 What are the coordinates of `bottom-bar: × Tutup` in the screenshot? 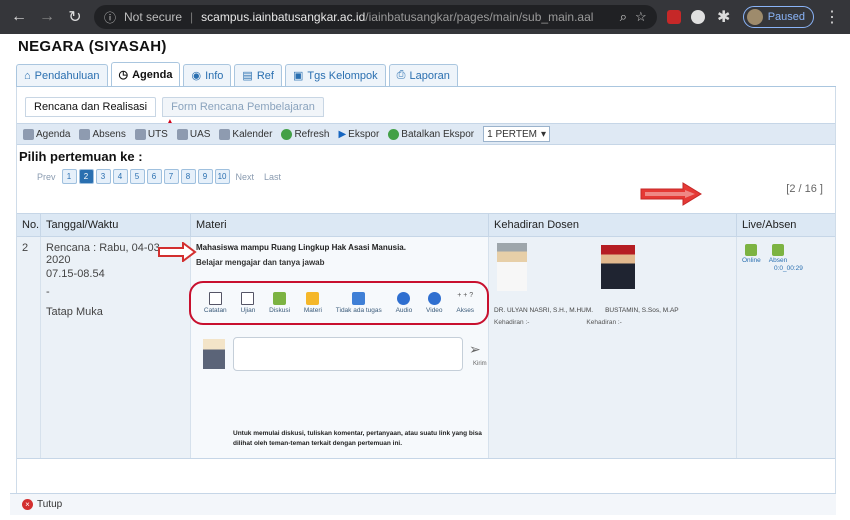 It's located at (423, 504).